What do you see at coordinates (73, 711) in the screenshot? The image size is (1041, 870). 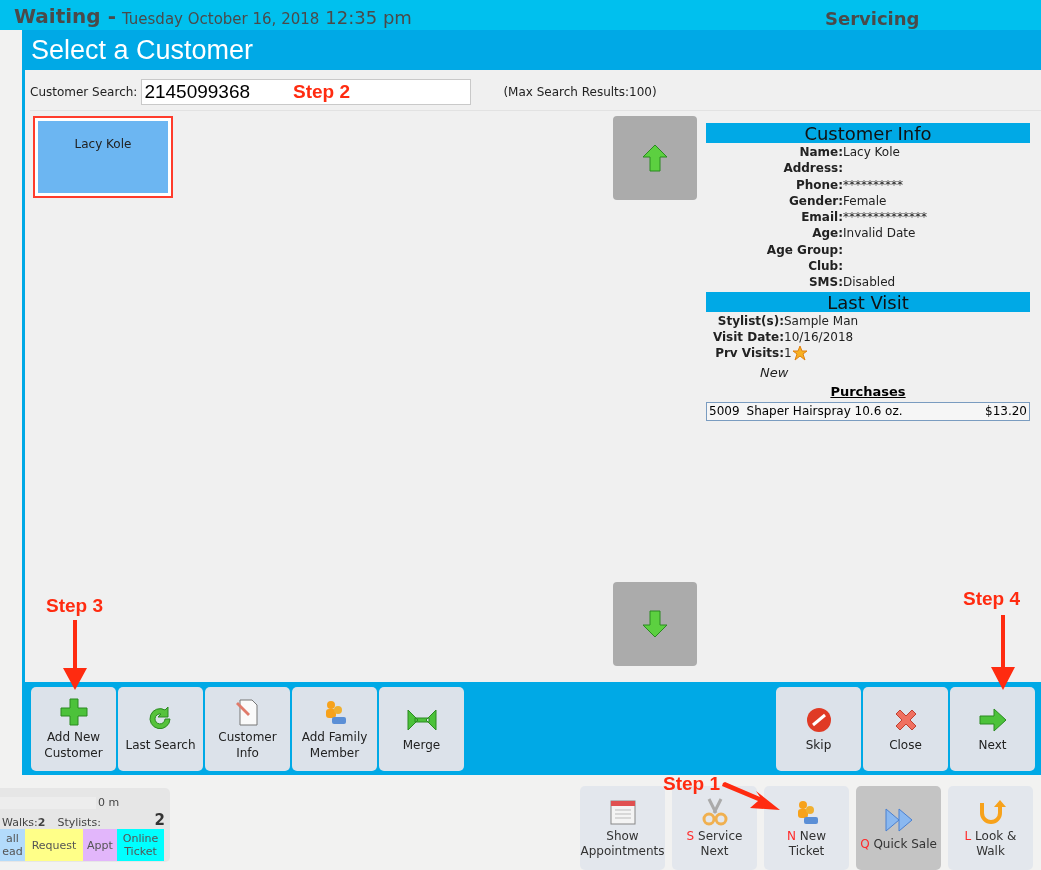 I see `plus-icon` at bounding box center [73, 711].